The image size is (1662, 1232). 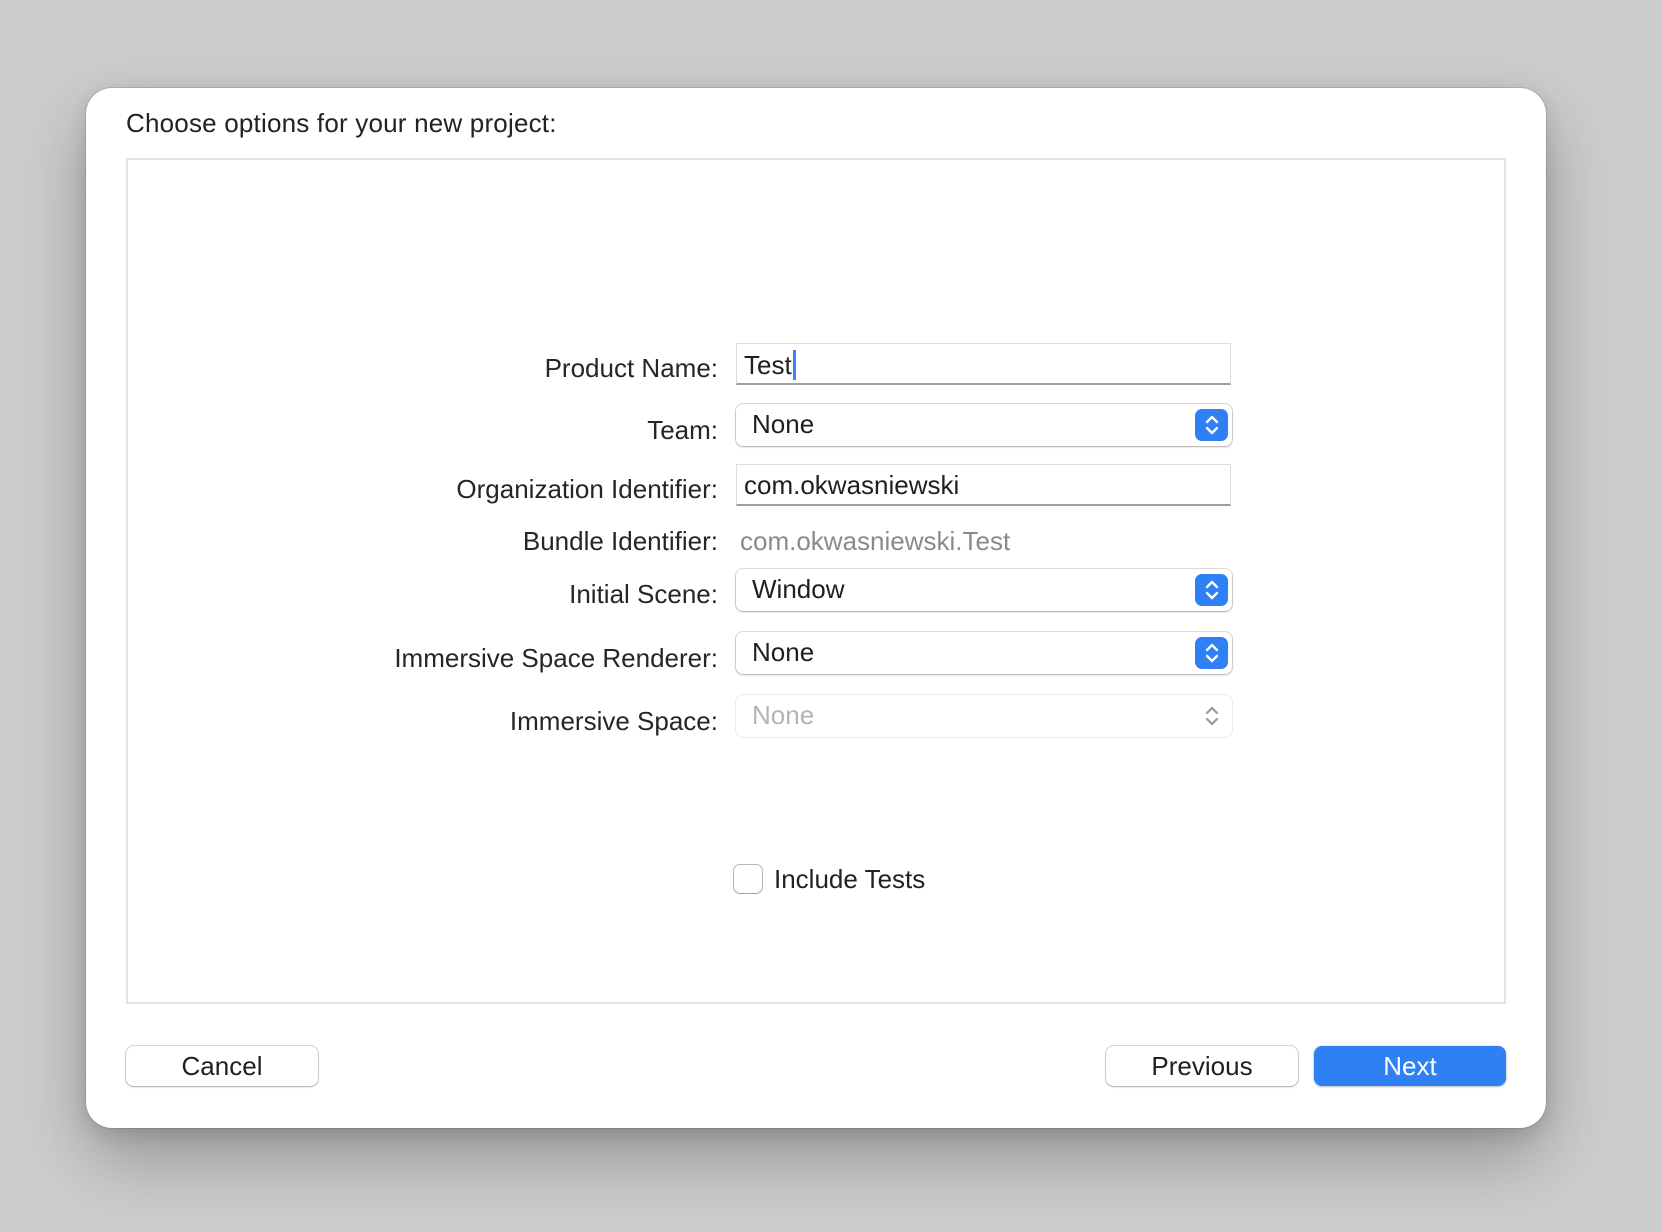 I want to click on product-name-label: Product Name:, so click(x=631, y=368).